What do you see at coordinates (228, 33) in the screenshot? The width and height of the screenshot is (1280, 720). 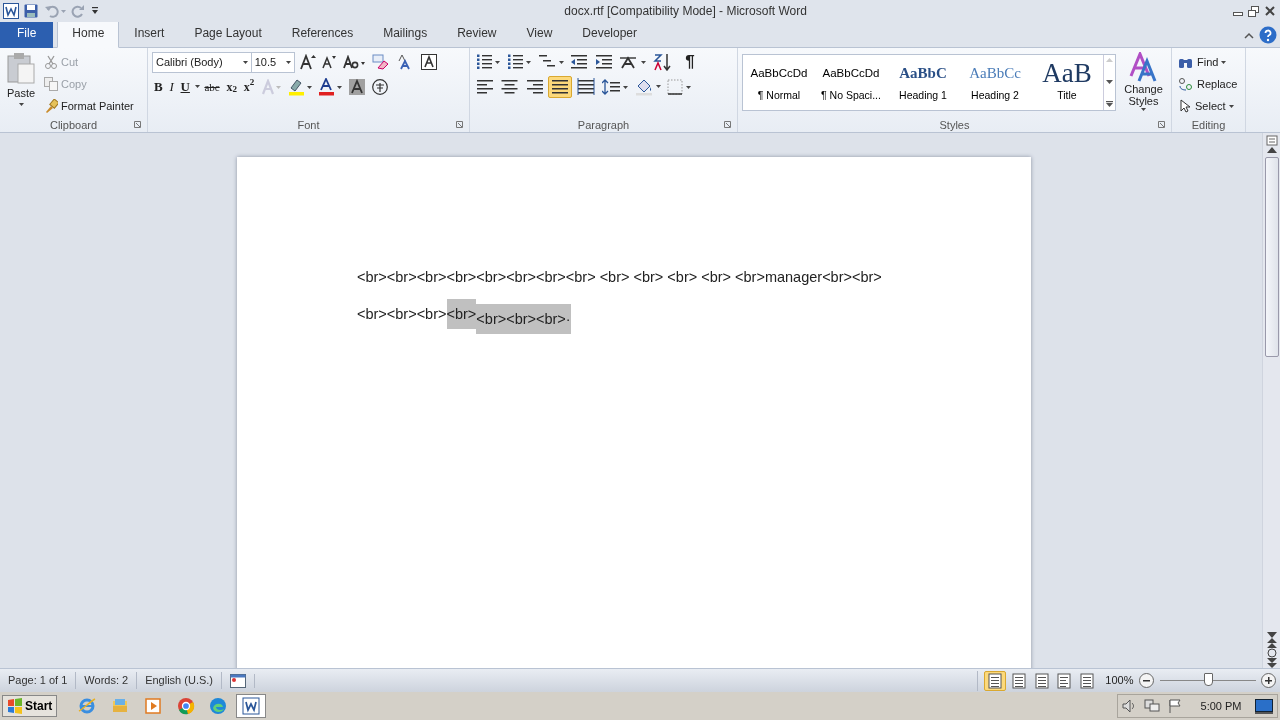 I see `ribbon-tab: Page Layout` at bounding box center [228, 33].